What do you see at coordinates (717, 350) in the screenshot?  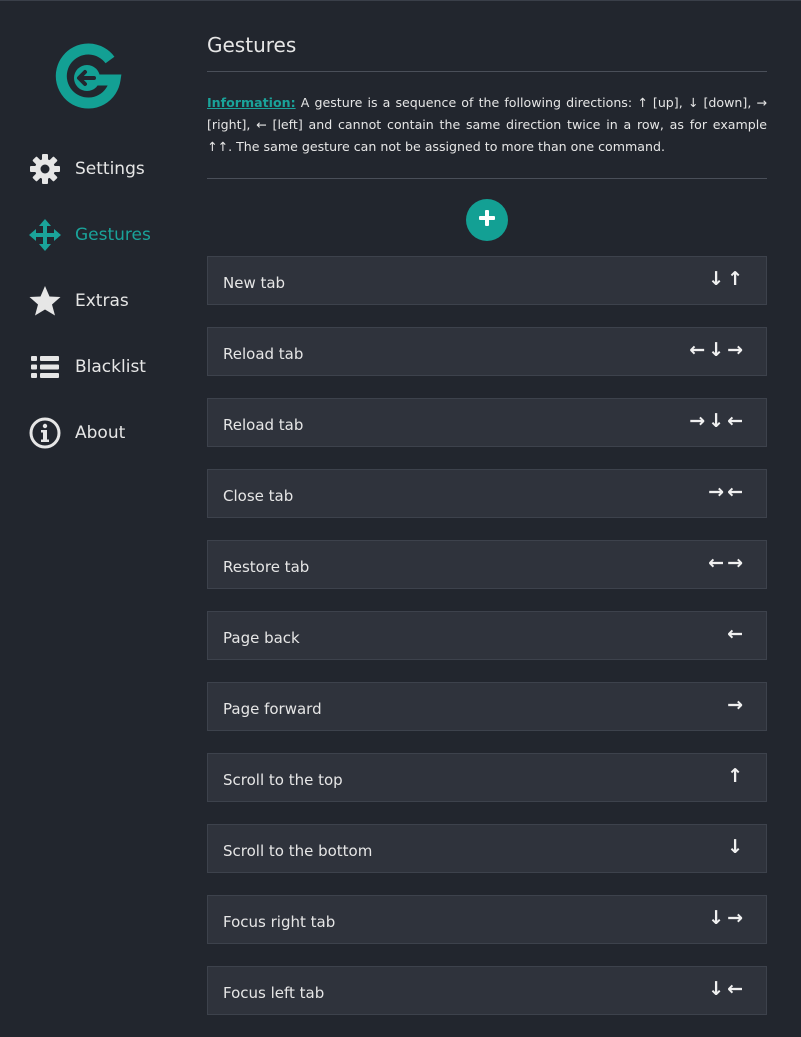 I see `gesture-directions: ←↓→` at bounding box center [717, 350].